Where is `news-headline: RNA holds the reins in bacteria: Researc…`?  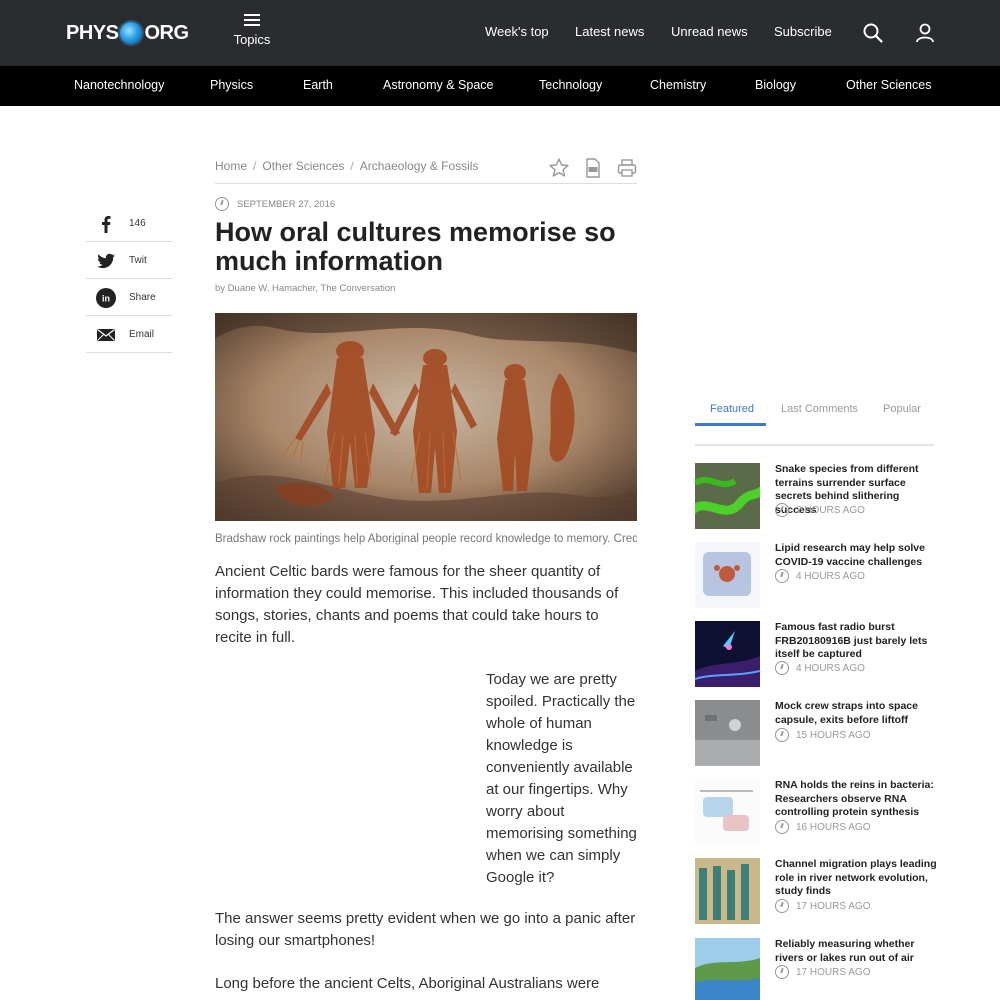 news-headline: RNA holds the reins in bacteria: Researc… is located at coordinates (856, 799).